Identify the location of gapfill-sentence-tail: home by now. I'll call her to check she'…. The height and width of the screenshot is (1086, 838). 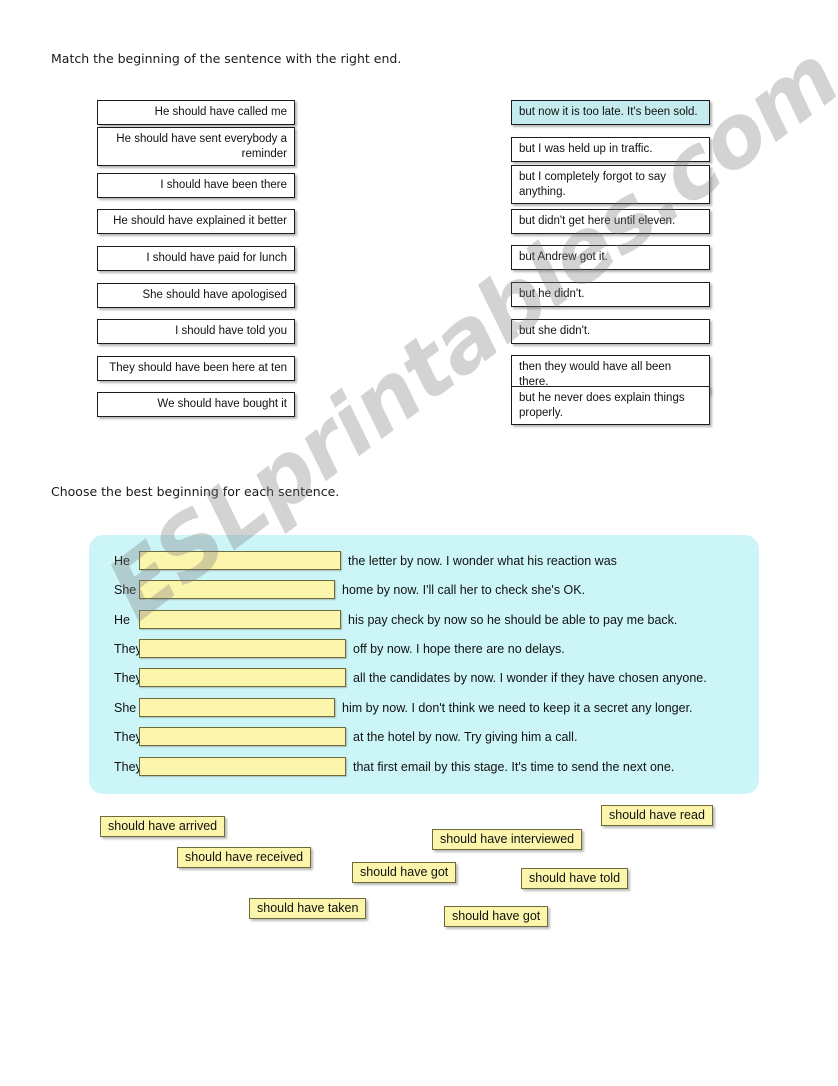
(464, 589).